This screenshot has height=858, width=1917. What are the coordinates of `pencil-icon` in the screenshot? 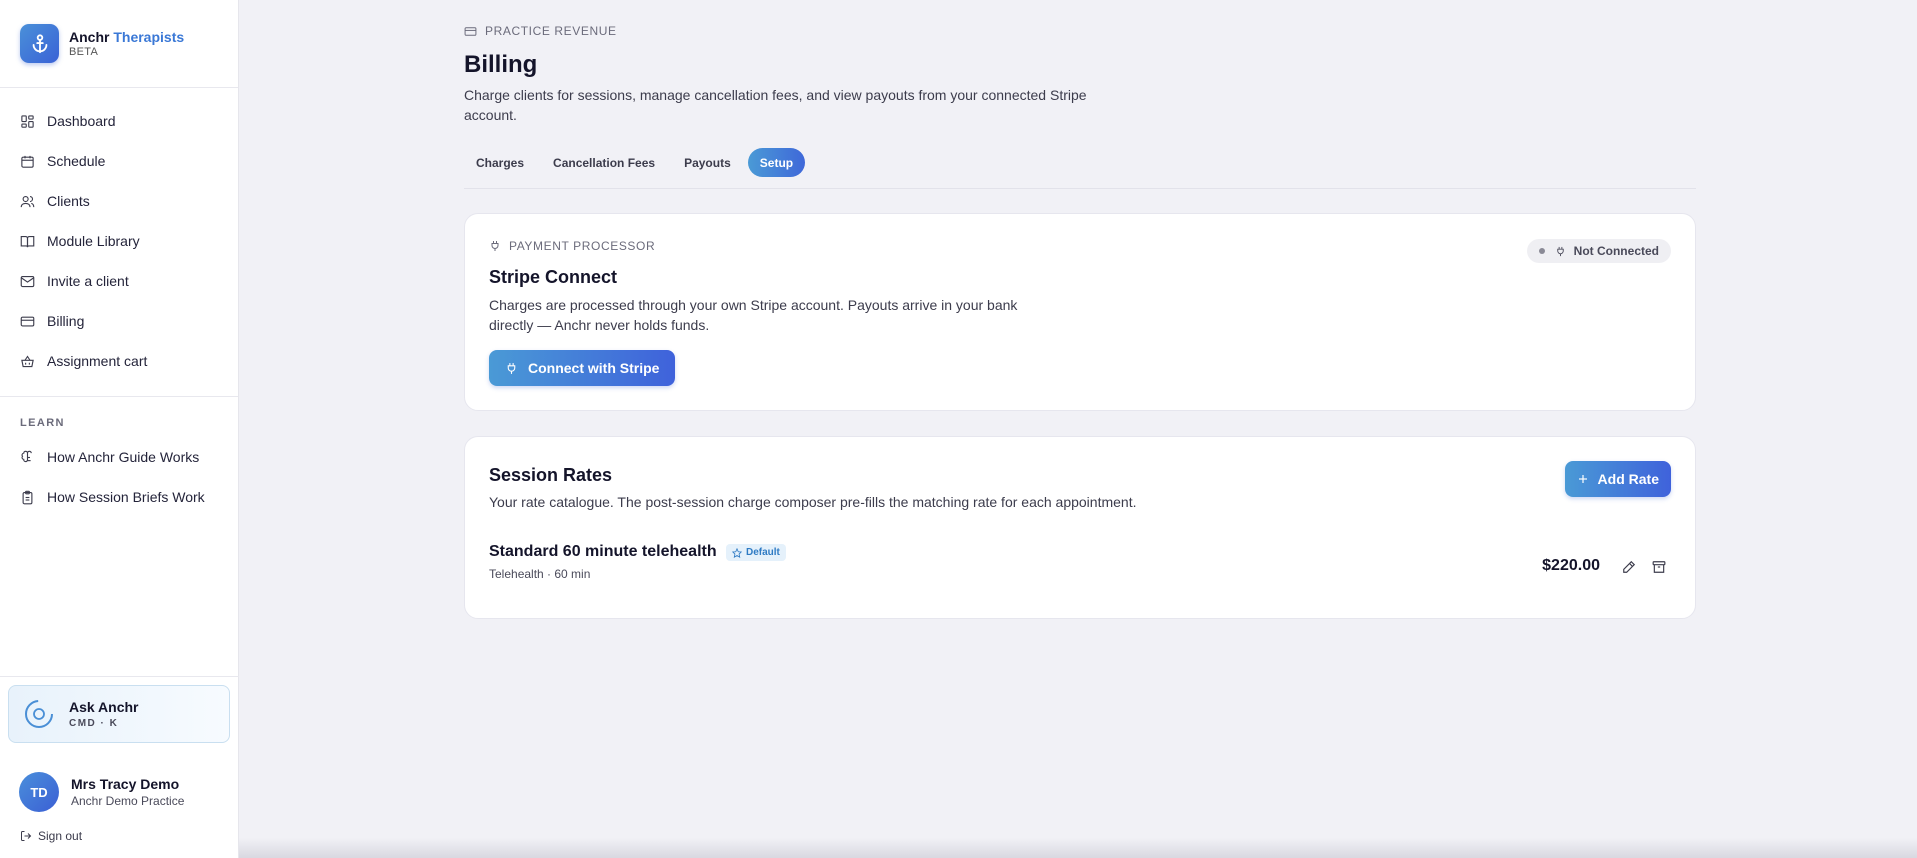 It's located at (1629, 566).